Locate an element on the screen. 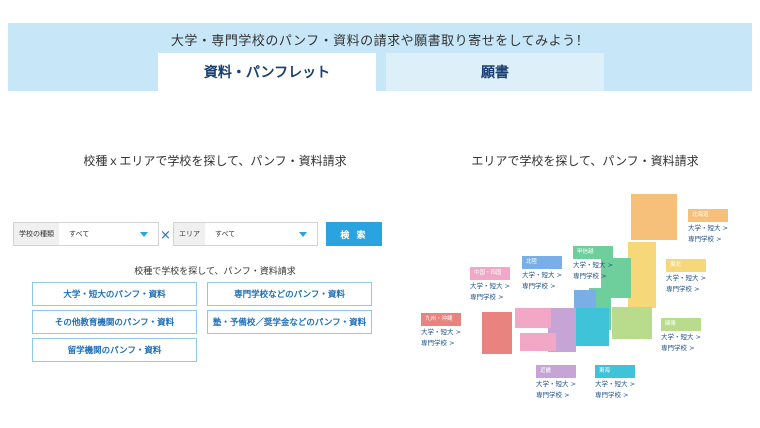 This screenshot has width=760, height=428. region-tag-hokkaido: 北海道 is located at coordinates (708, 215).